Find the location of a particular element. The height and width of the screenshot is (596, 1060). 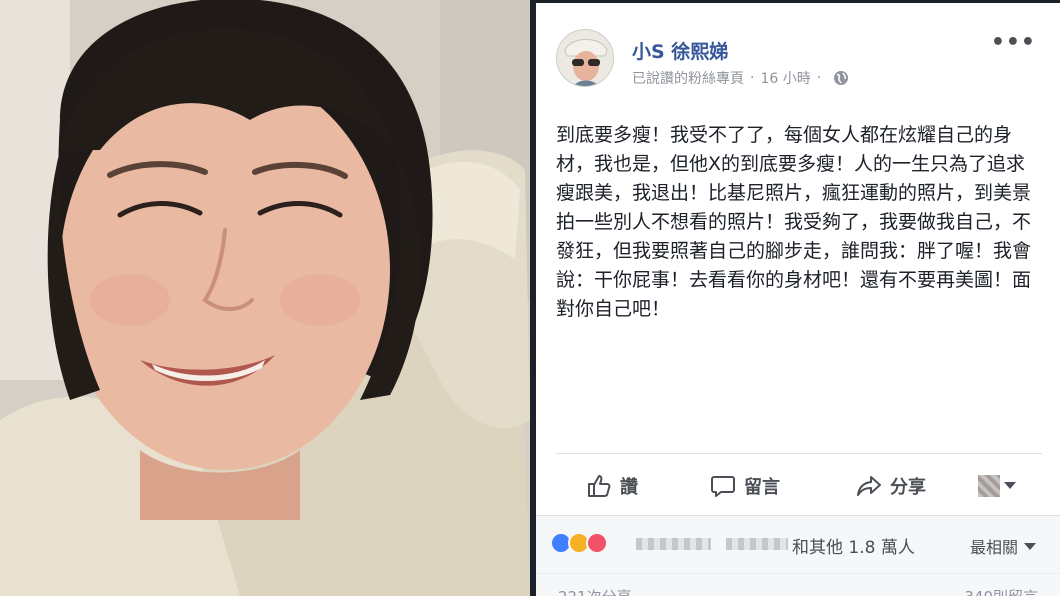

page-name-link: 小S 徐熙娣 is located at coordinates (680, 50).